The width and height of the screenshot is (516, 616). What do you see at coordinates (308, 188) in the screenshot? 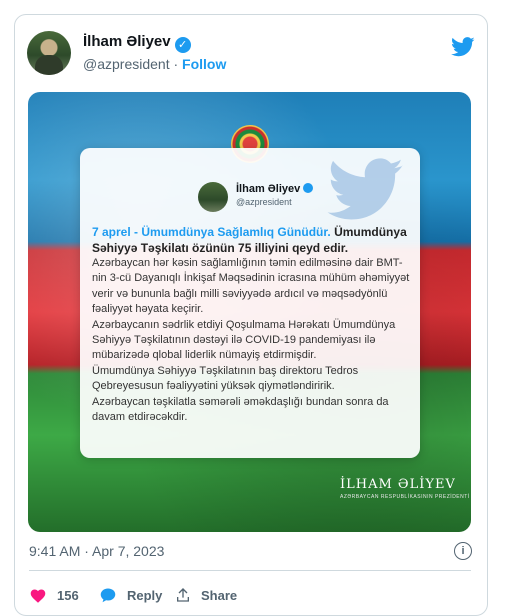
I see `quoted-verified-badge-icon` at bounding box center [308, 188].